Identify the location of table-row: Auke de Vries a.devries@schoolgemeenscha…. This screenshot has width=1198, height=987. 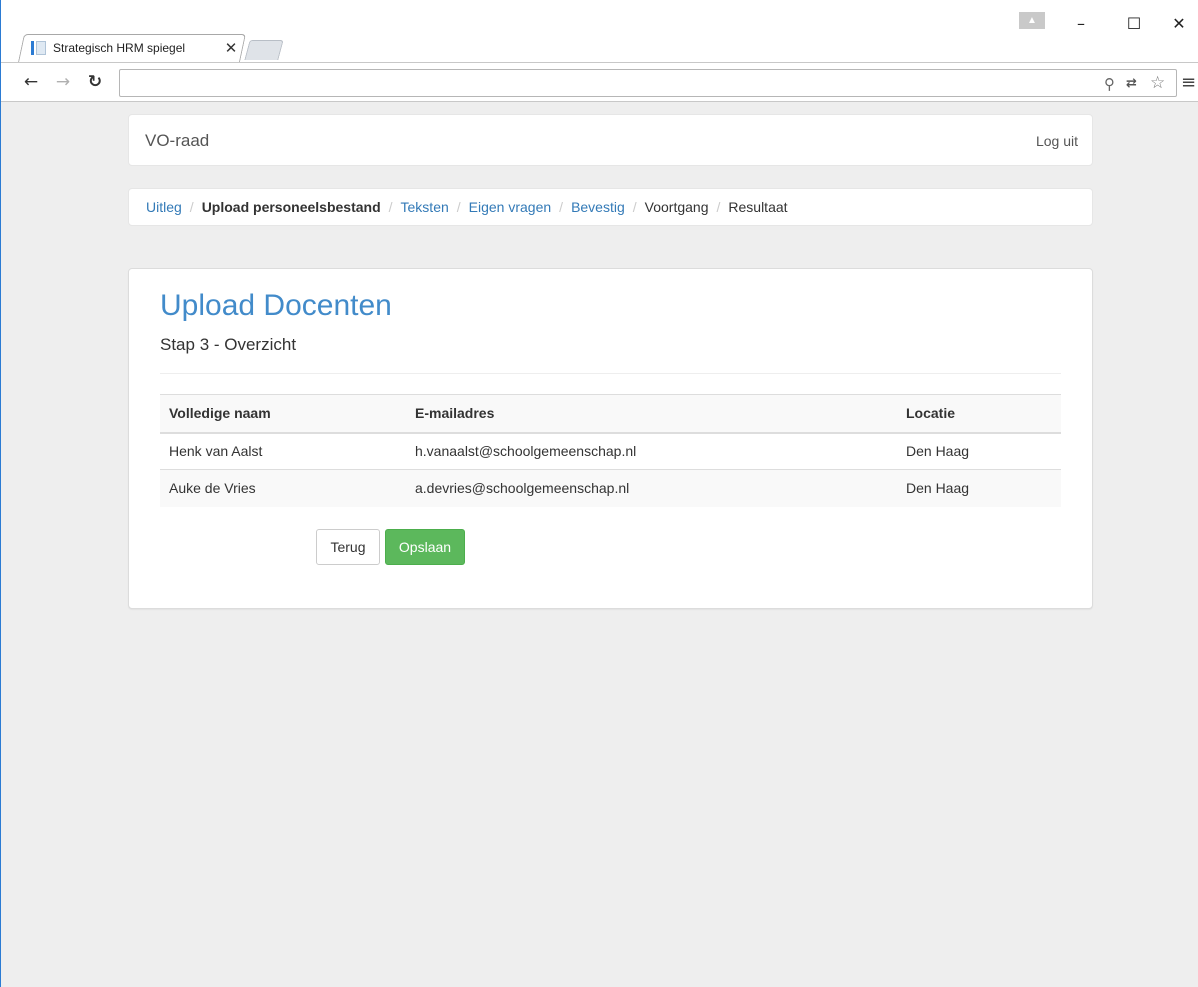
(610, 488).